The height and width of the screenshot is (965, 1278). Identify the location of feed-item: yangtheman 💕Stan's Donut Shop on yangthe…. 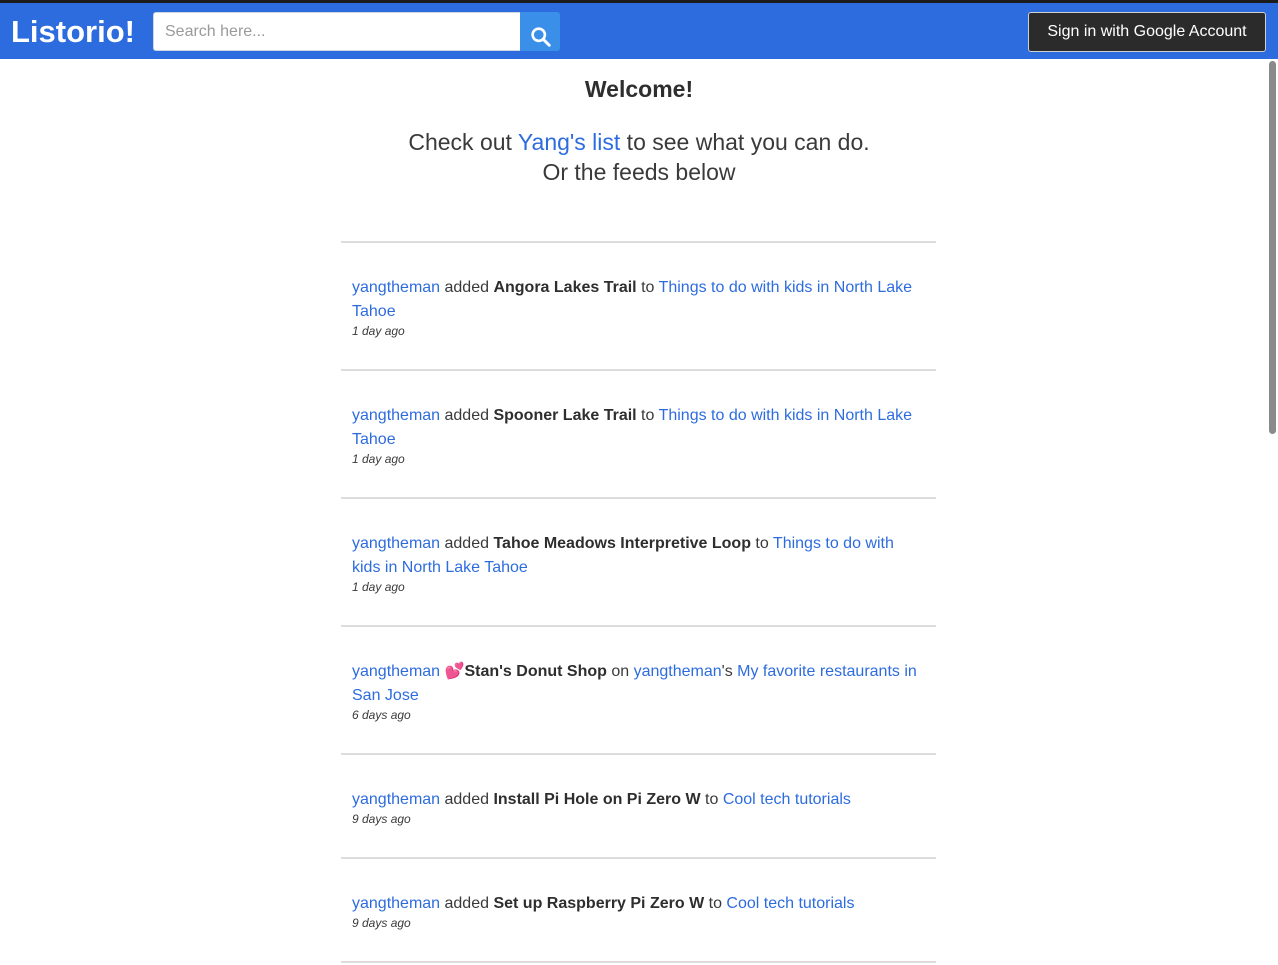
(638, 689).